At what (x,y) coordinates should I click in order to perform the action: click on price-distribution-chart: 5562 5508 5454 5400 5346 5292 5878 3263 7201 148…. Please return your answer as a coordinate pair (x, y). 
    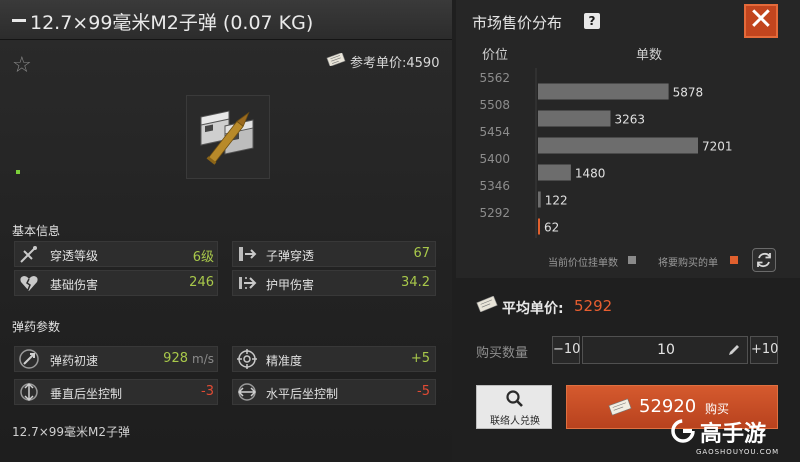
    Looking at the image, I should click on (606, 153).